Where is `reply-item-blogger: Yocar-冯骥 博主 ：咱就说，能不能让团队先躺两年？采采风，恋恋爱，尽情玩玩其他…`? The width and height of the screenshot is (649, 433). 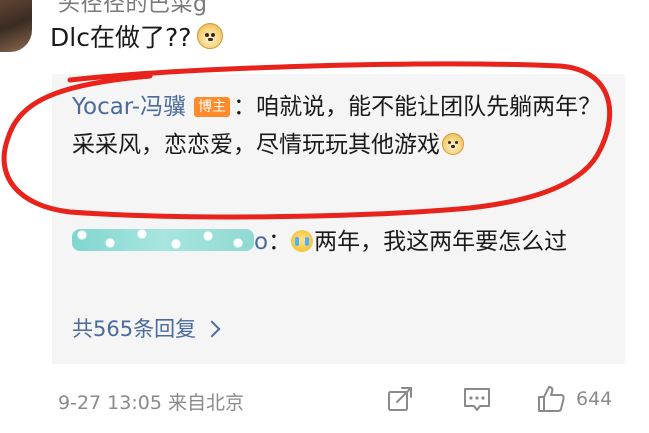 reply-item-blogger: Yocar-冯骥 博主 ：咱就说，能不能让团队先躺两年？采采风，恋恋爱，尽情玩玩其他… is located at coordinates (337, 126).